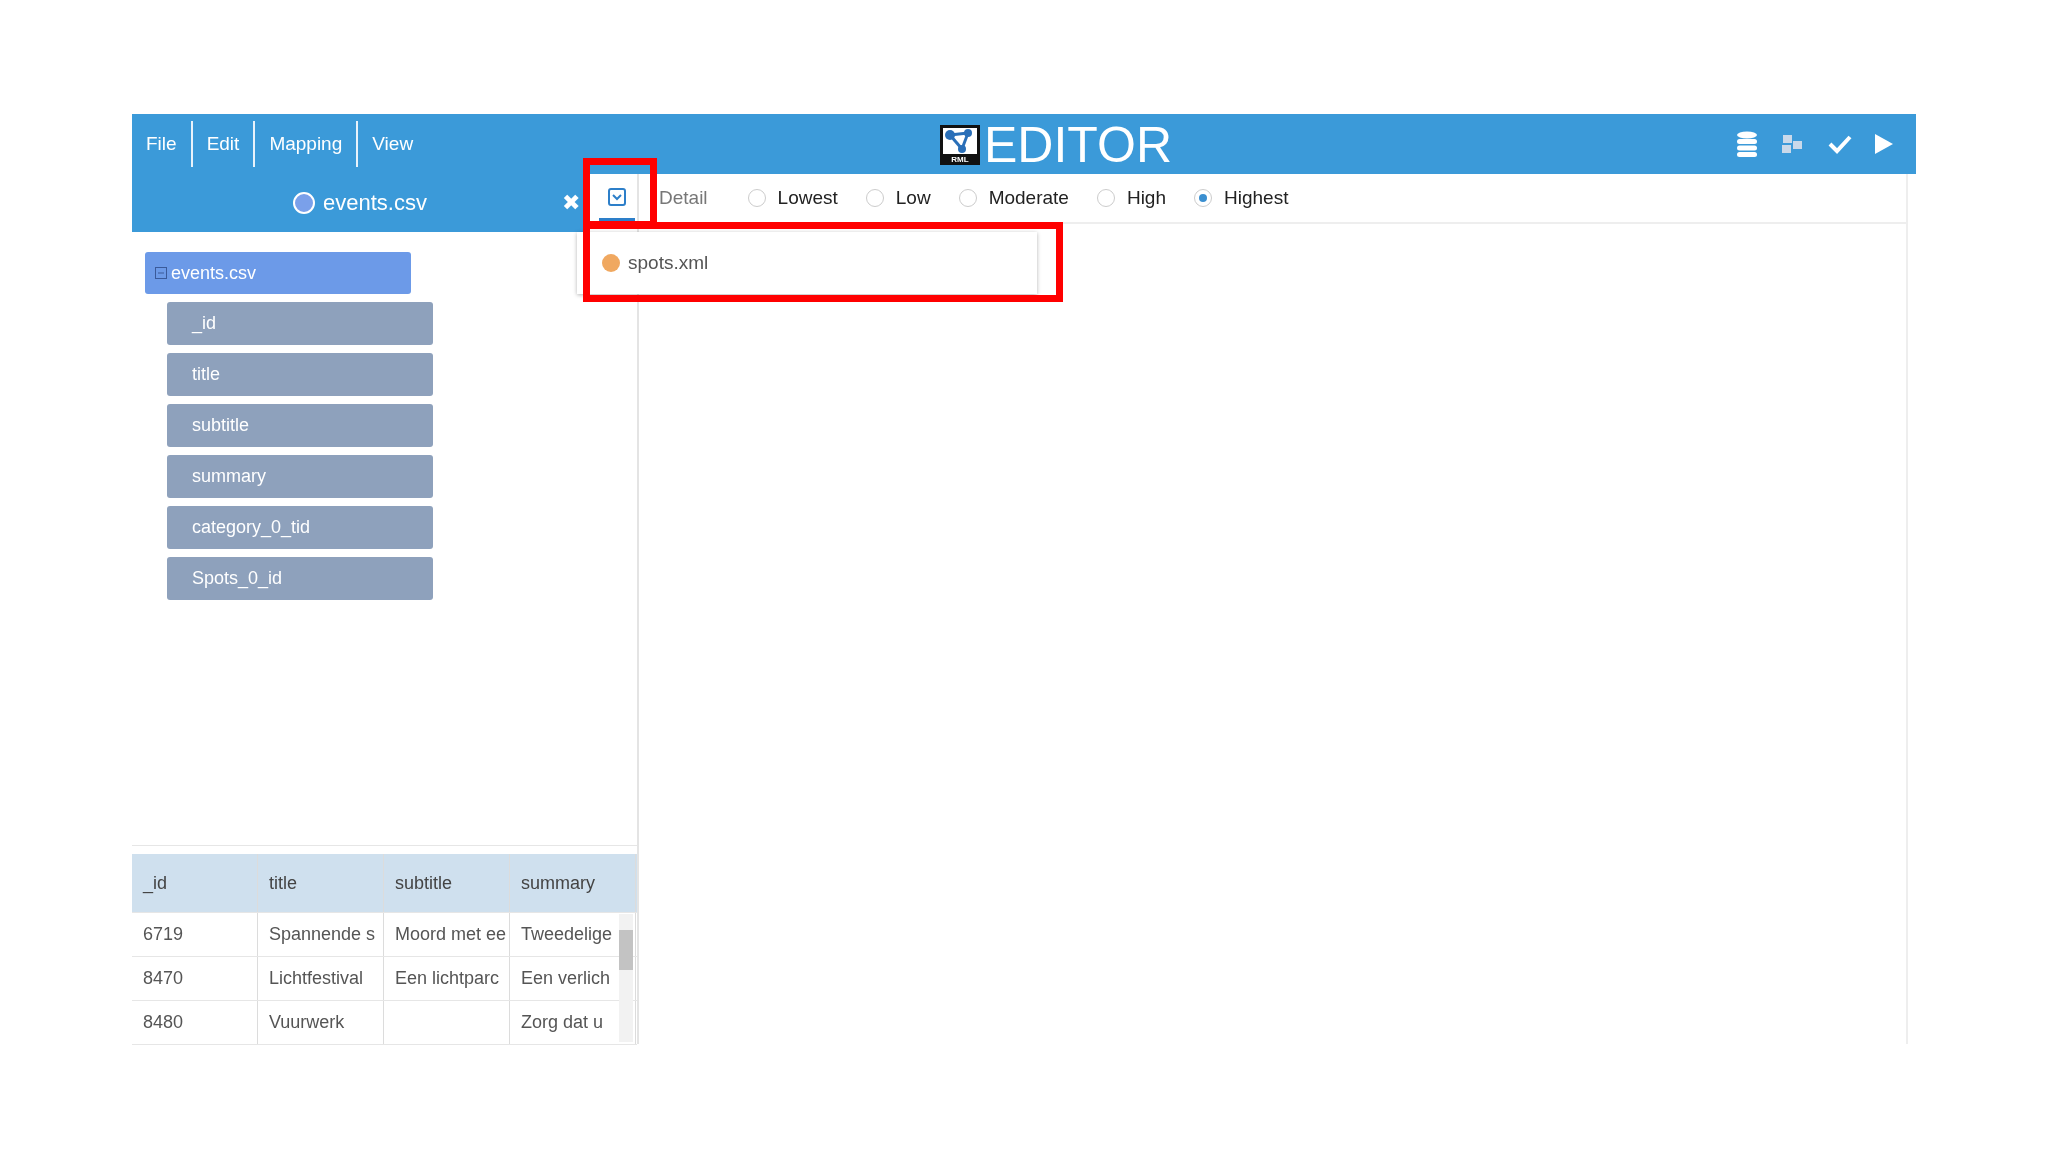  What do you see at coordinates (792, 198) in the screenshot?
I see `detail-radio: Lowest` at bounding box center [792, 198].